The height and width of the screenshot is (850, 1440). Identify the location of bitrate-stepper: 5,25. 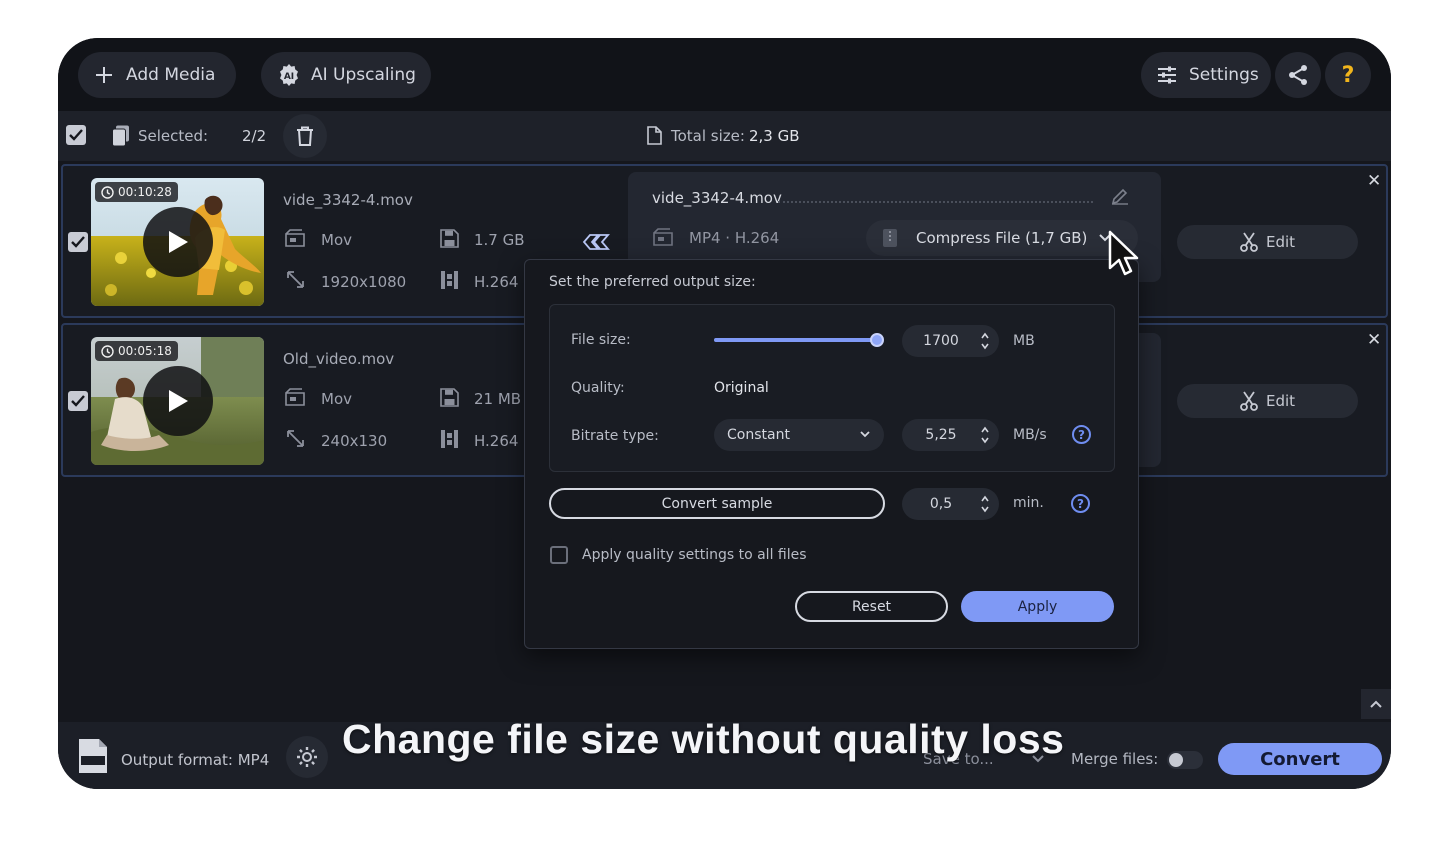
(950, 435).